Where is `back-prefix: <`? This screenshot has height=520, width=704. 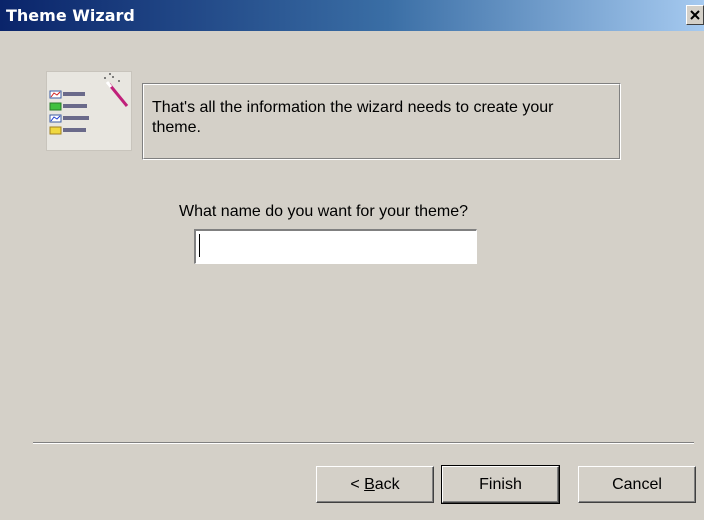 back-prefix: < is located at coordinates (357, 484).